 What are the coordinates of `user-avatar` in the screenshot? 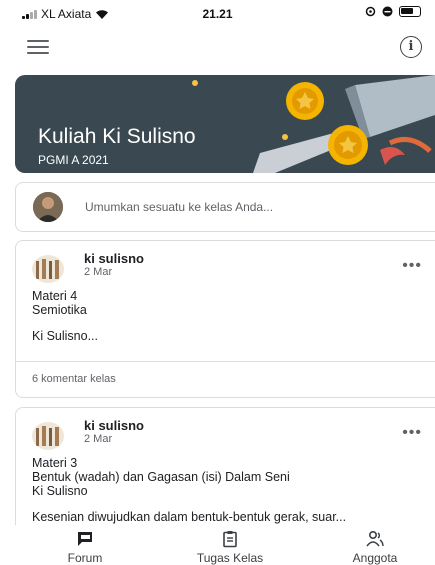 It's located at (48, 207).